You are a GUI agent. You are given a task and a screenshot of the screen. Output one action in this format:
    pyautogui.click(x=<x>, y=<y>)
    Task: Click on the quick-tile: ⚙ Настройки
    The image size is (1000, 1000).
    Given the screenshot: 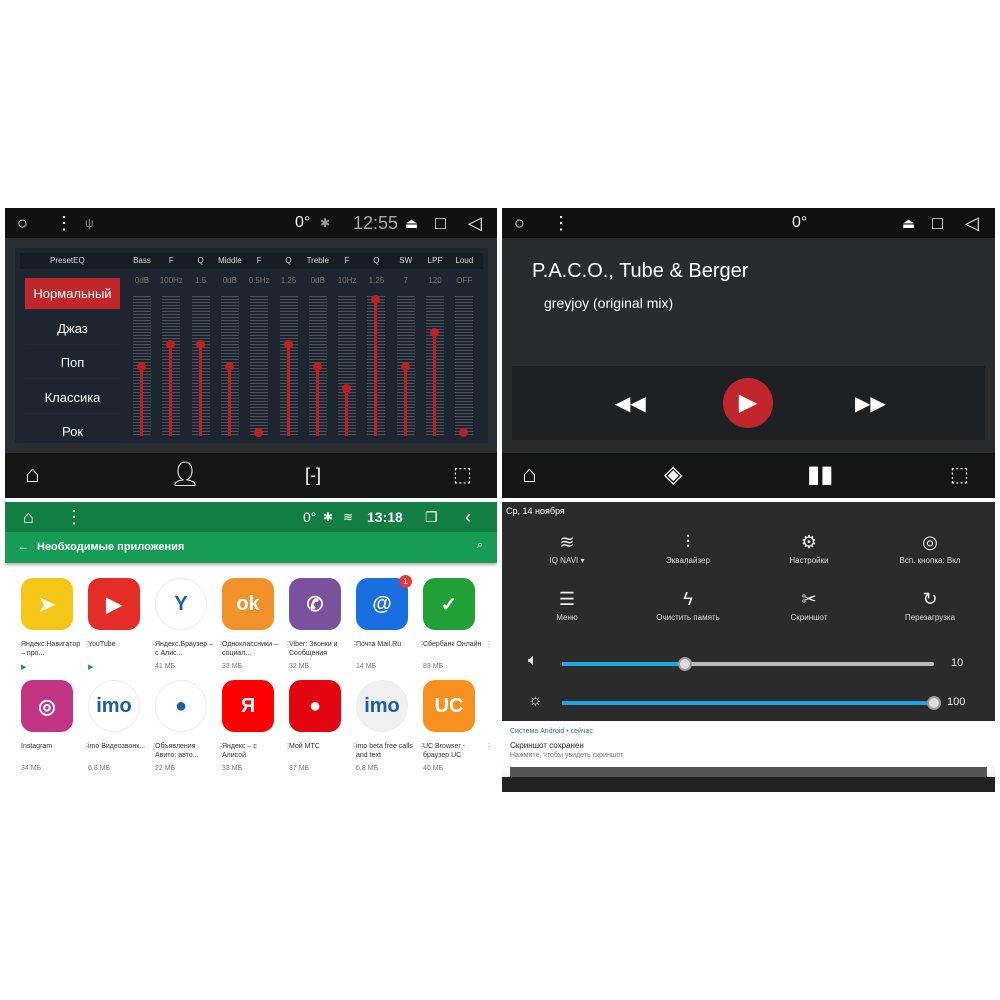 What is the action you would take?
    pyautogui.click(x=809, y=548)
    